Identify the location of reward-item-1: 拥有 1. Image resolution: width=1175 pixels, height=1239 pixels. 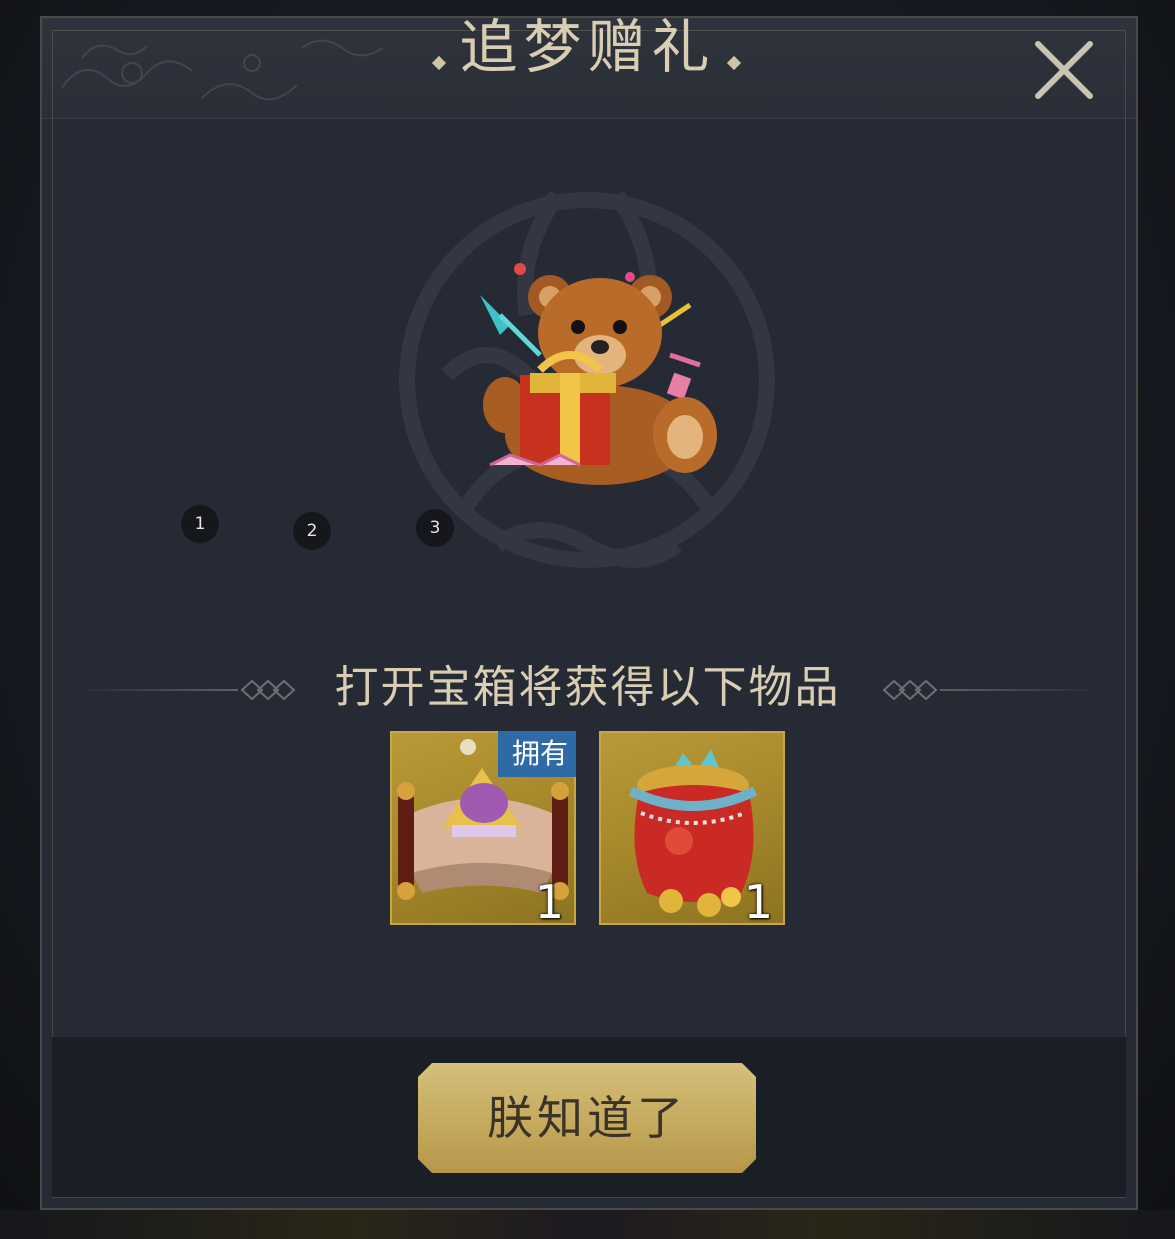
(483, 830).